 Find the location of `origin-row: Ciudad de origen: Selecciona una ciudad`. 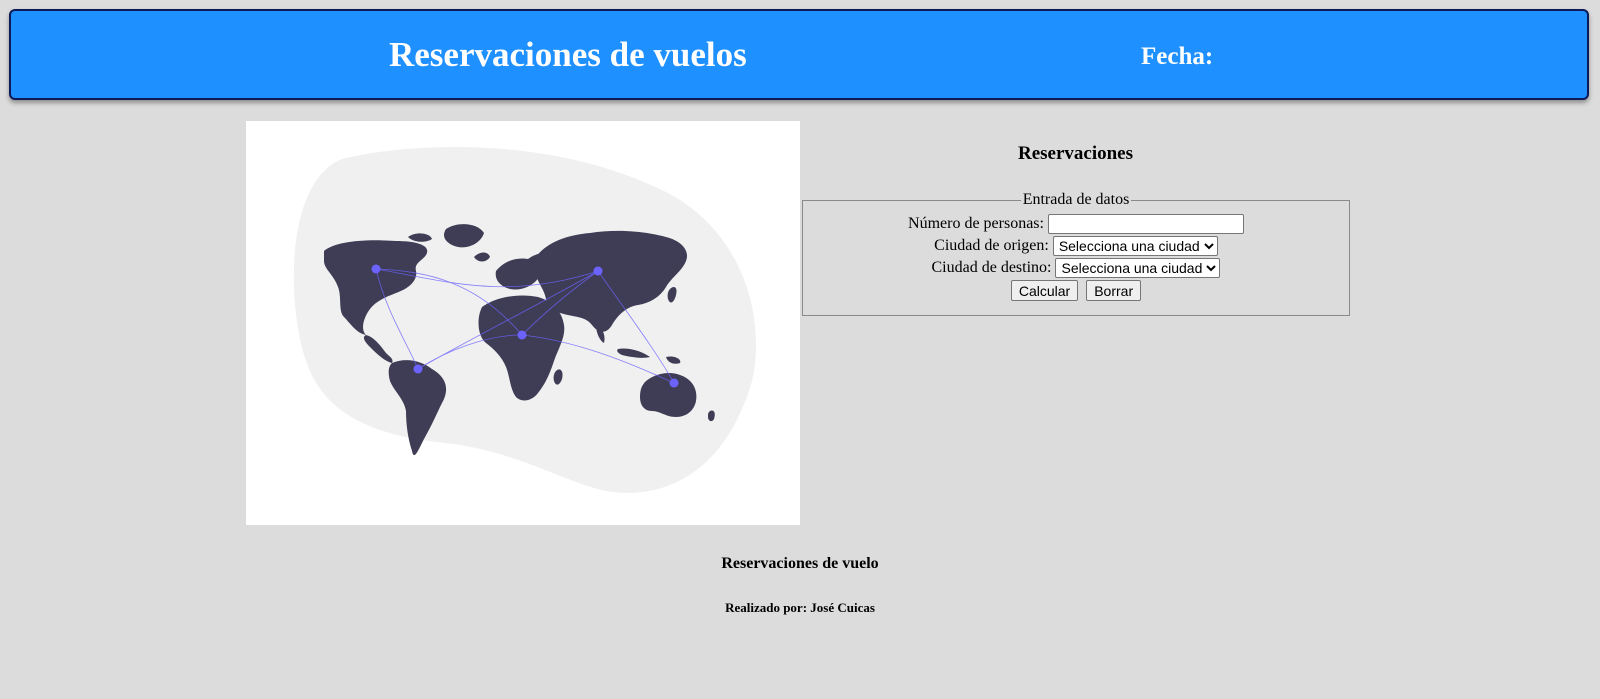

origin-row: Ciudad de origen: Selecciona una ciudad is located at coordinates (1076, 246).